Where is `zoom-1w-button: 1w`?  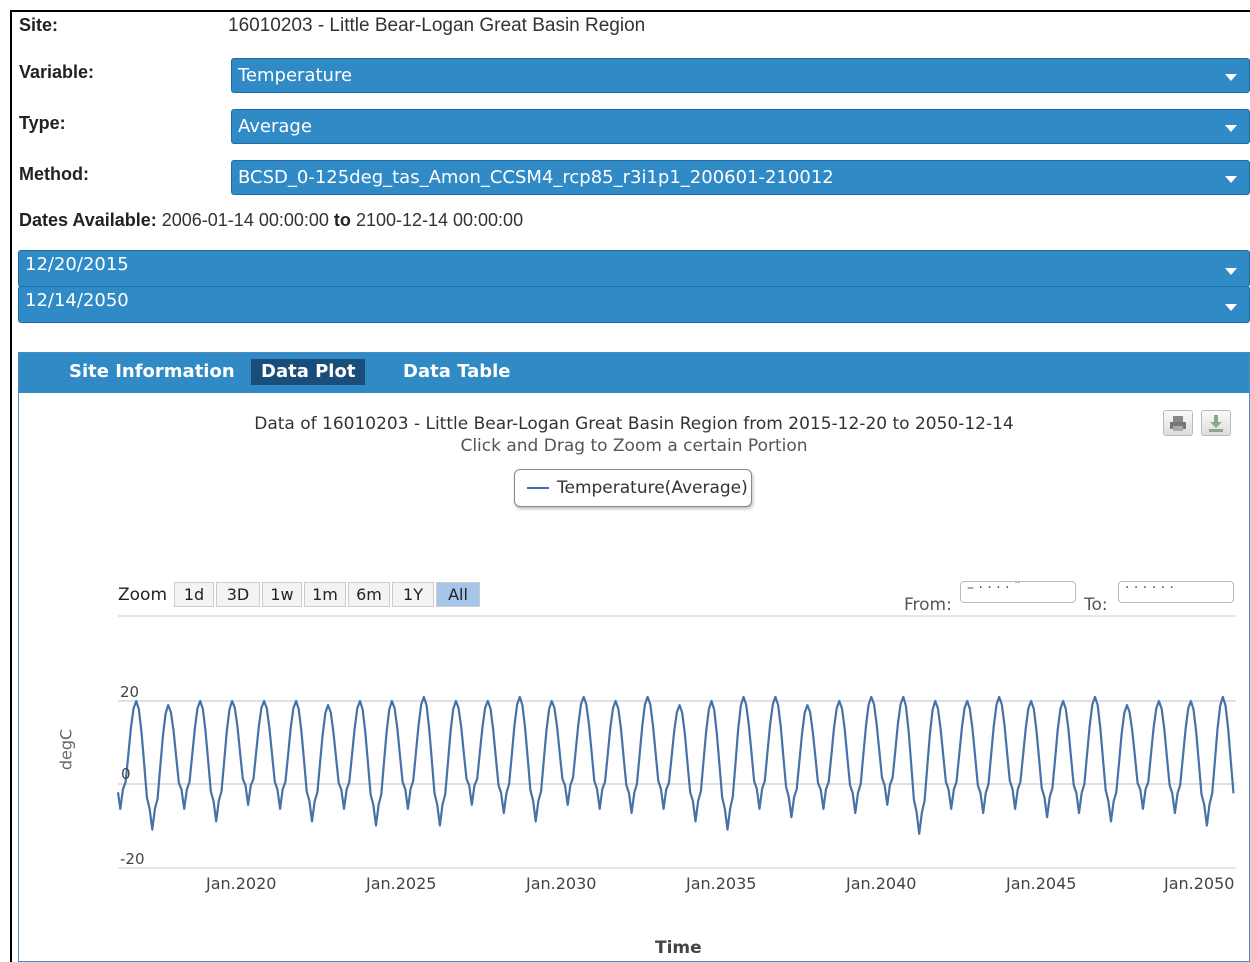 zoom-1w-button: 1w is located at coordinates (282, 594).